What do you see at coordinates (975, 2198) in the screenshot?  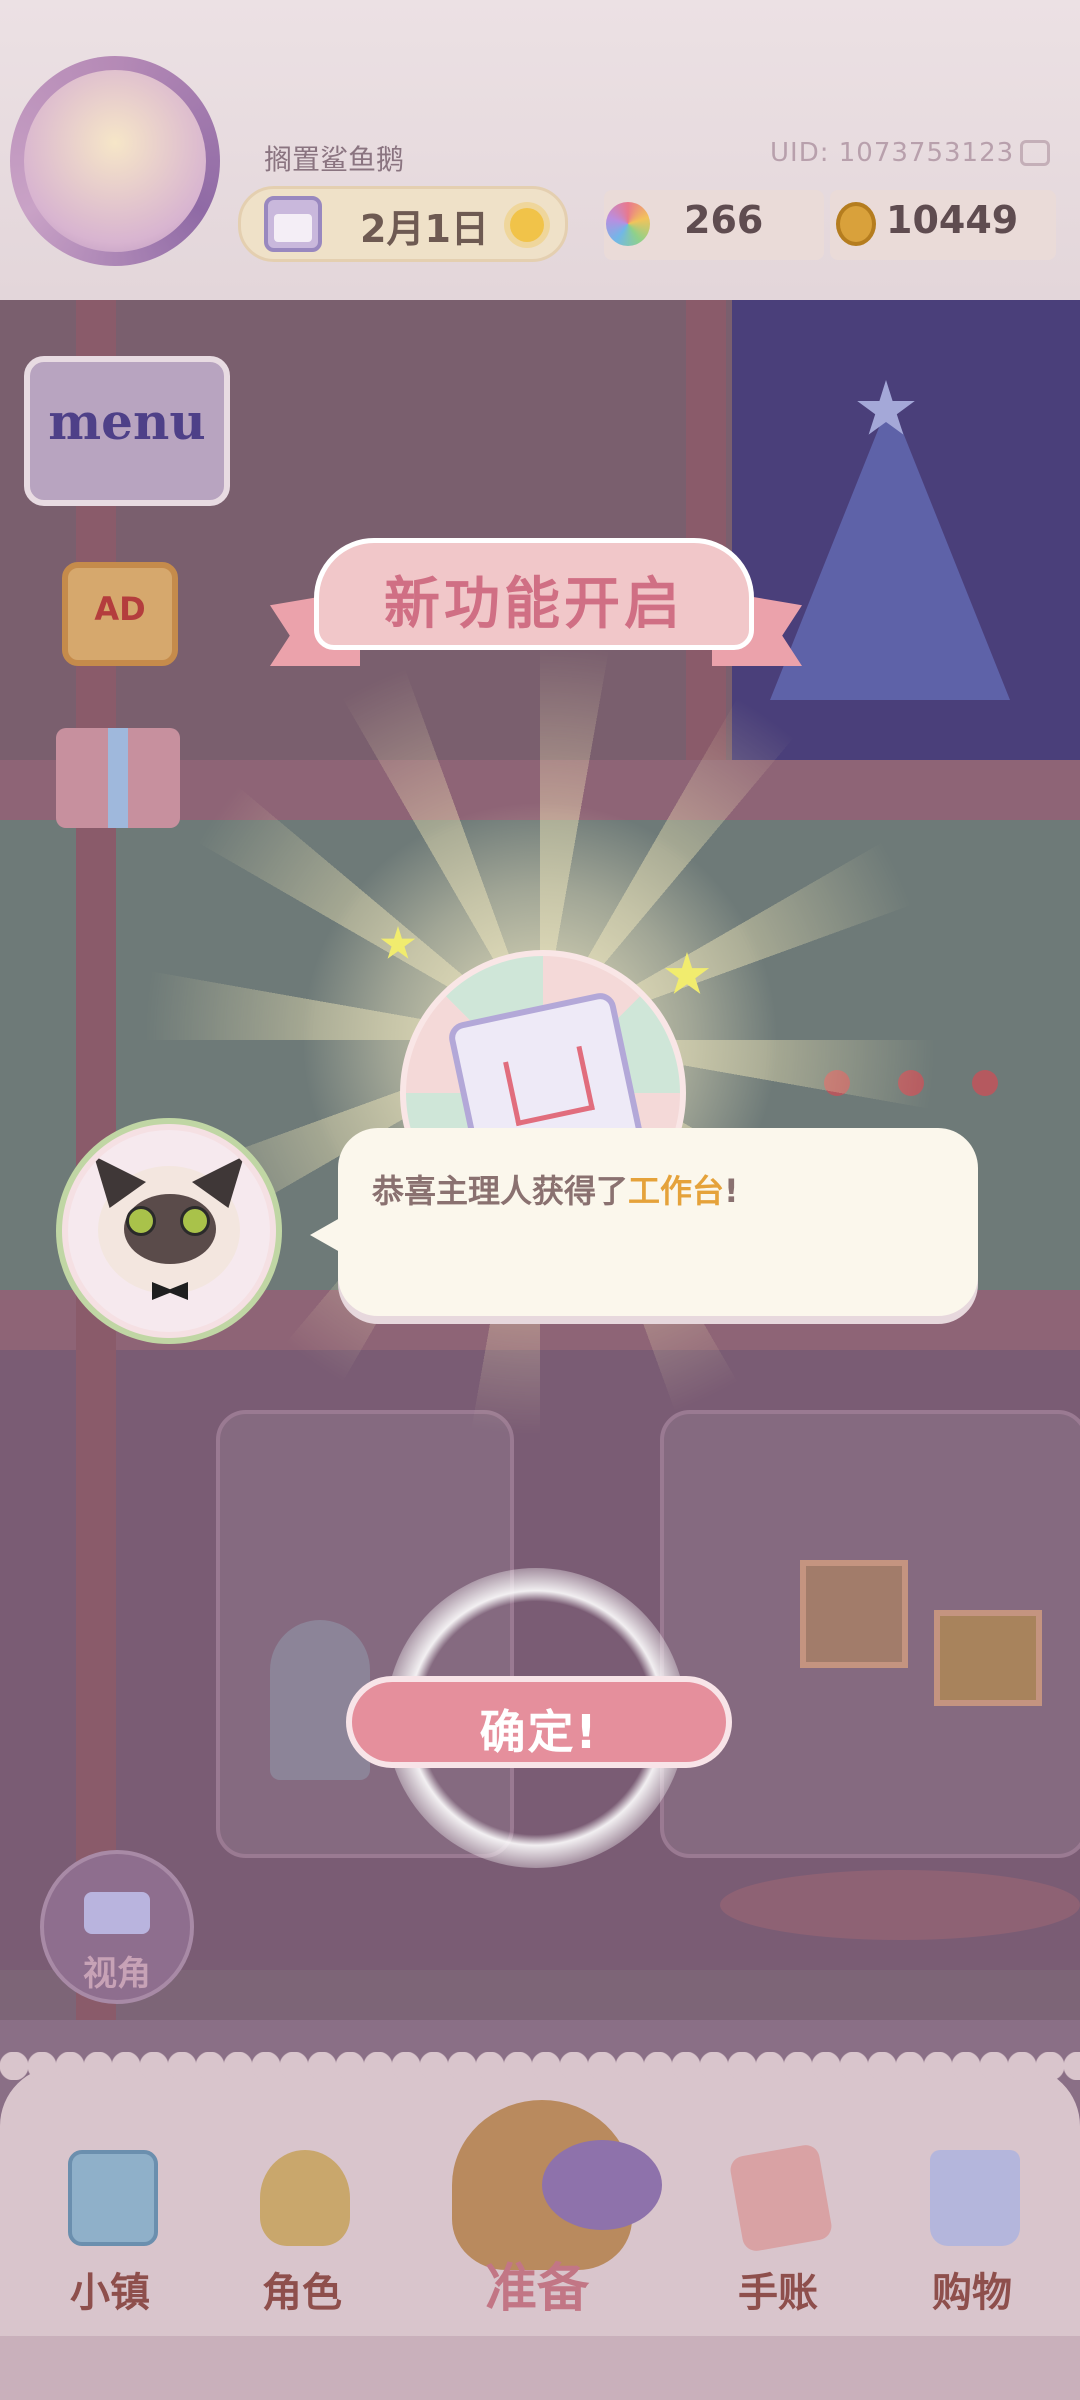 I see `shopping-bag-icon` at bounding box center [975, 2198].